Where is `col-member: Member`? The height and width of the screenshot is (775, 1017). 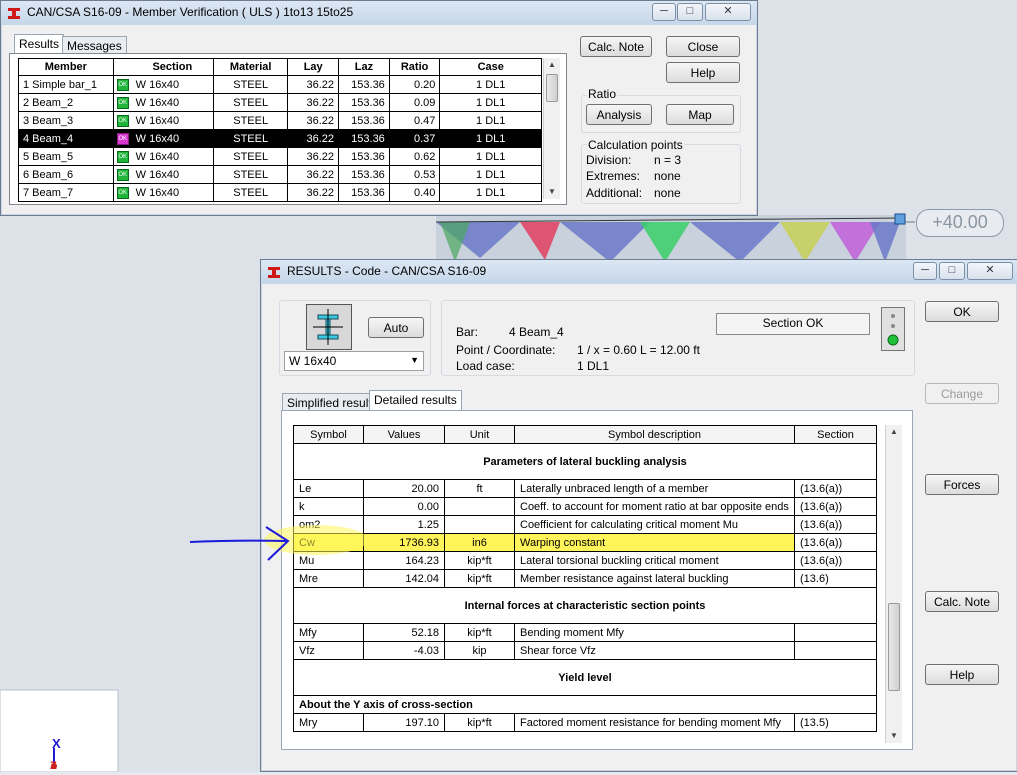
col-member: Member is located at coordinates (66, 67).